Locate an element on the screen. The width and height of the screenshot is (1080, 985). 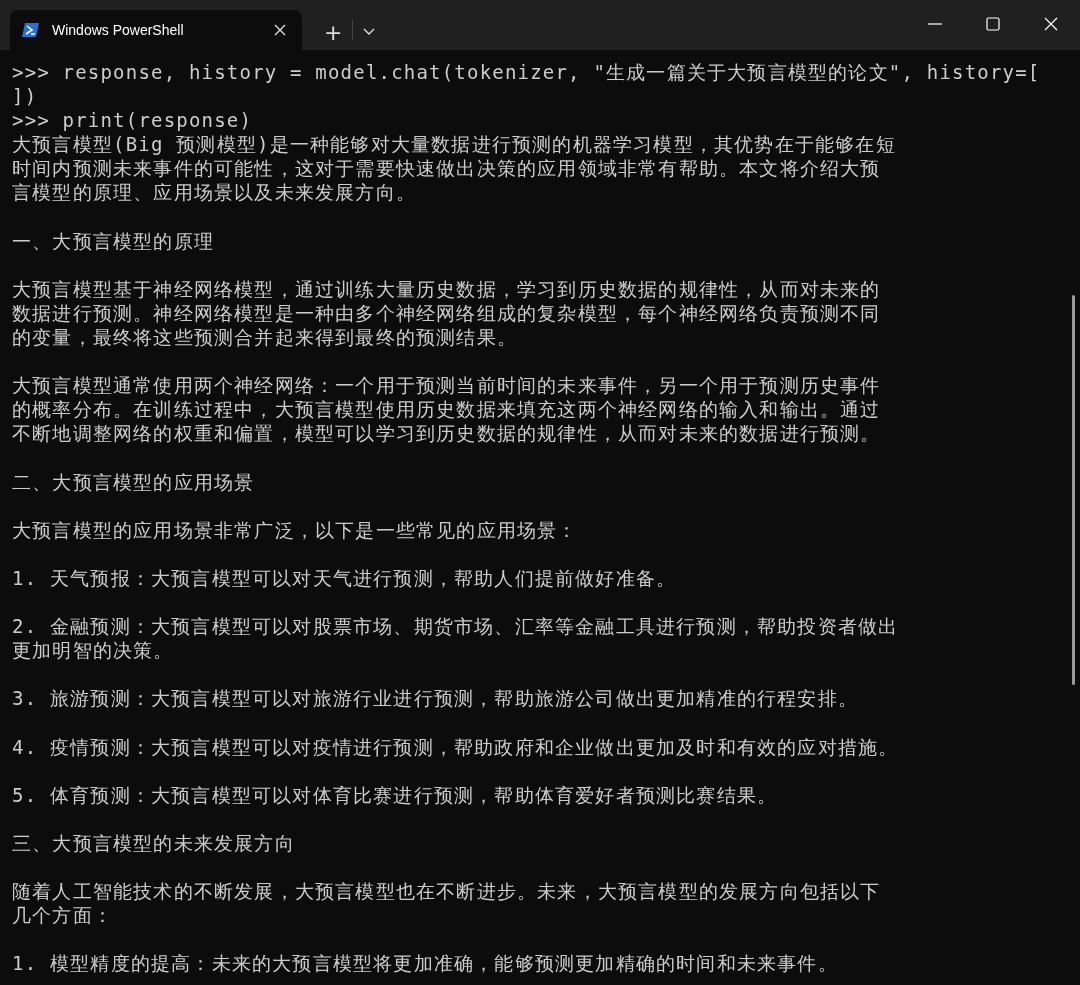
console-line: >>> response, history = model.chat(tokenizer, "生成一篇关于大预言模型的论文", history=[ is located at coordinates (526, 72).